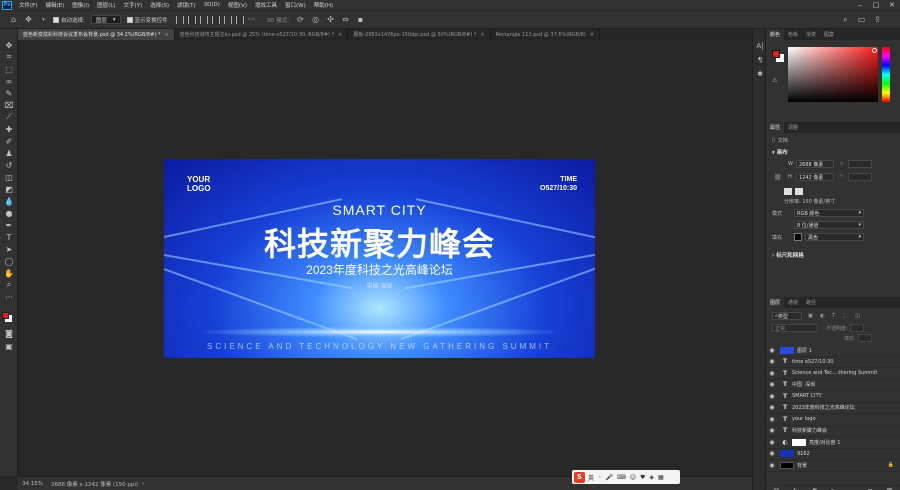 This screenshot has height=490, width=900. What do you see at coordinates (815, 177) in the screenshot?
I see `height-field: 1242 像素` at bounding box center [815, 177].